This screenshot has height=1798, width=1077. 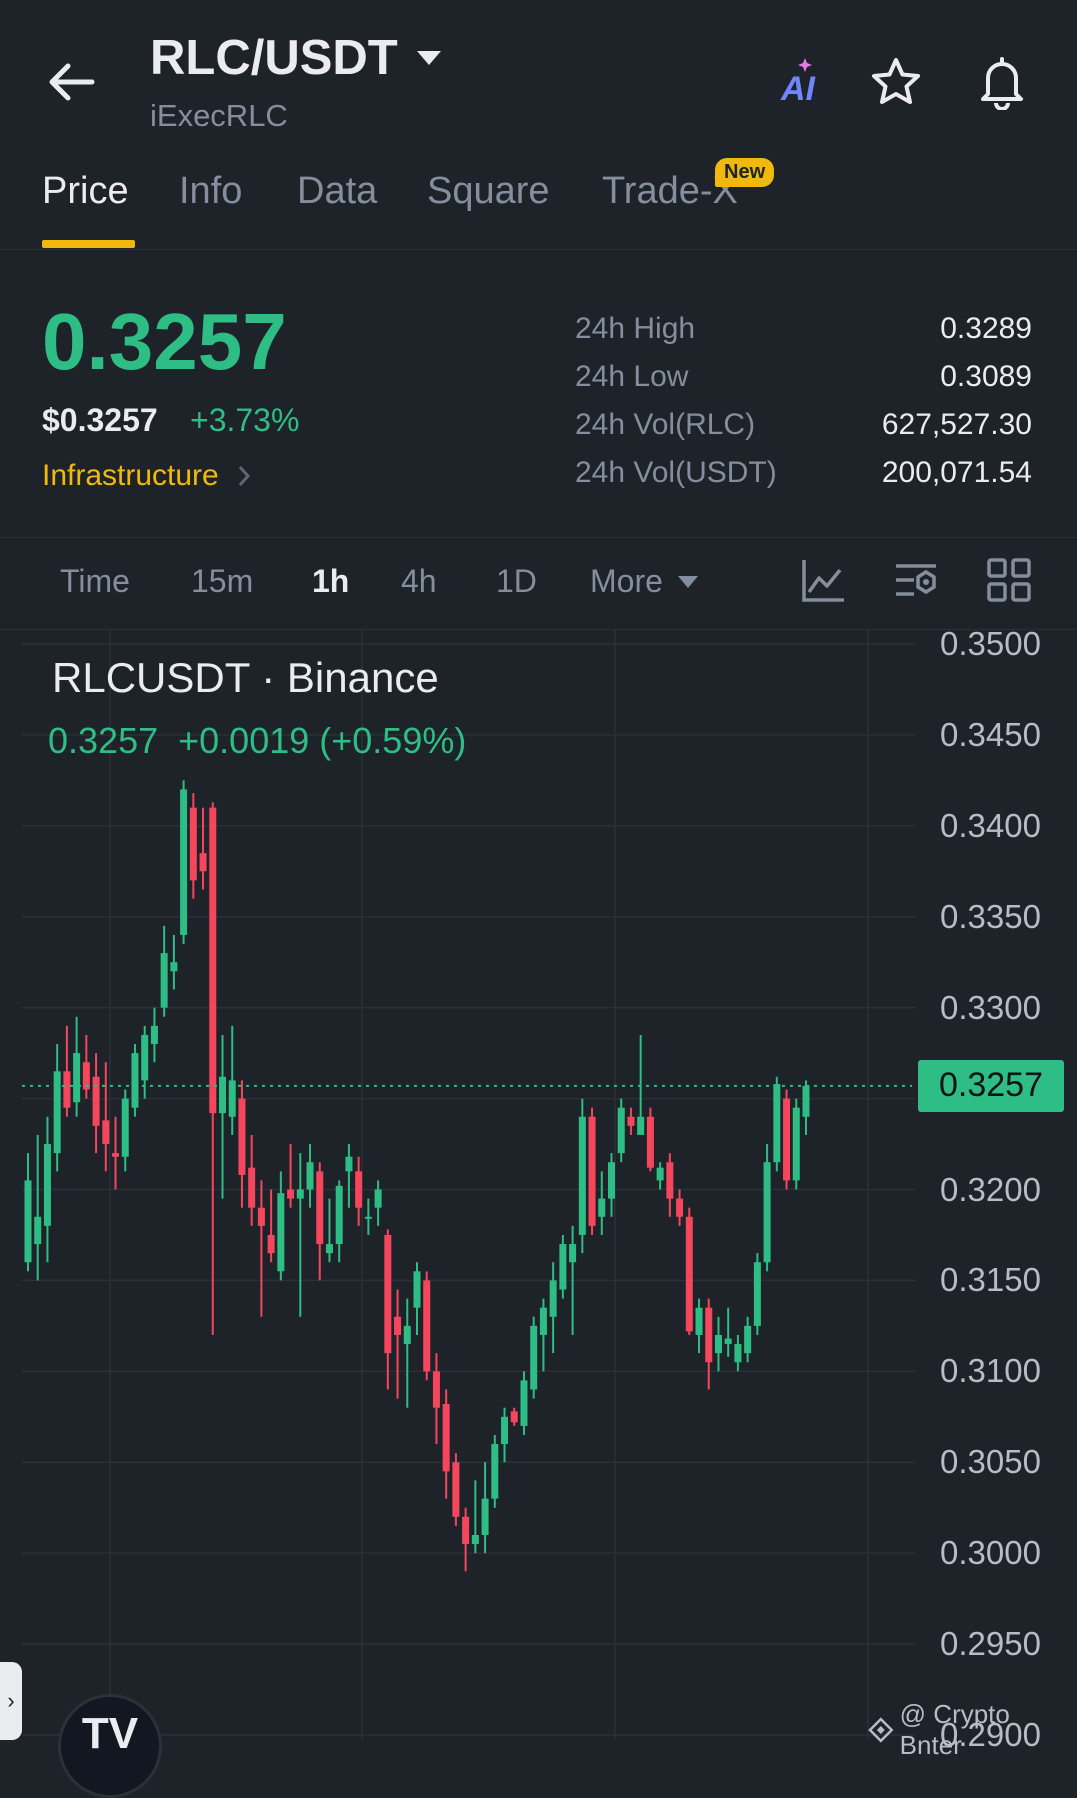 What do you see at coordinates (990, 1371) in the screenshot?
I see `y-axis-tick: 0.3100` at bounding box center [990, 1371].